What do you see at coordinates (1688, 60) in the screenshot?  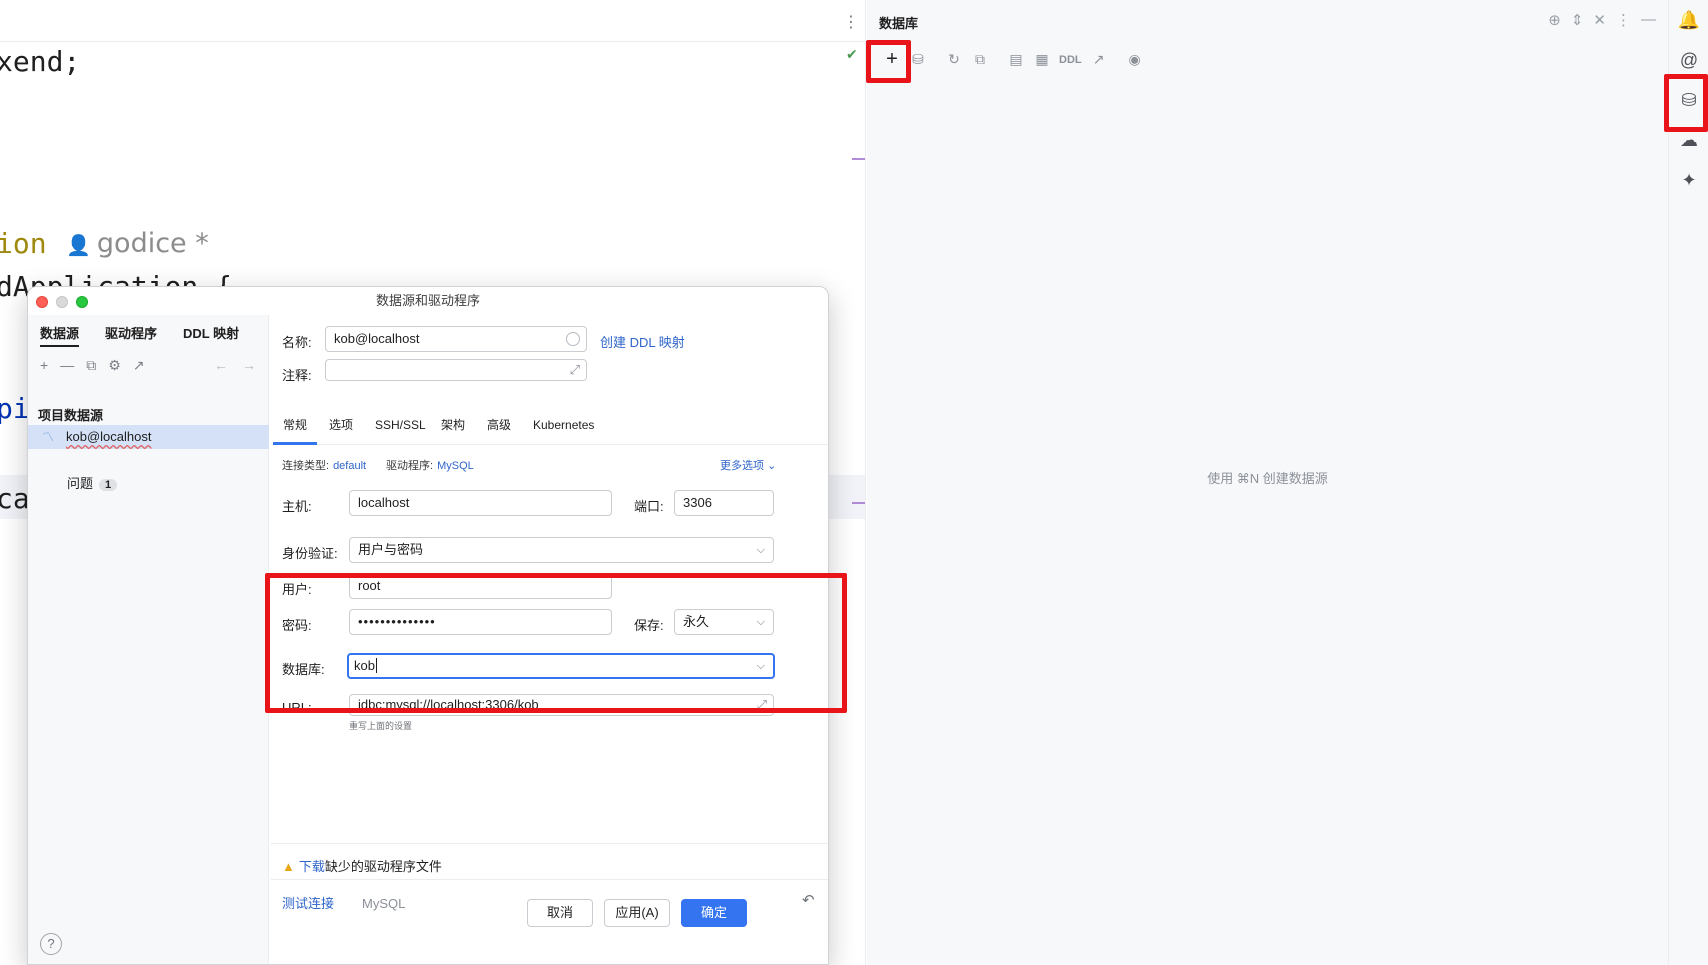 I see `ai-assistant-icon: @` at bounding box center [1688, 60].